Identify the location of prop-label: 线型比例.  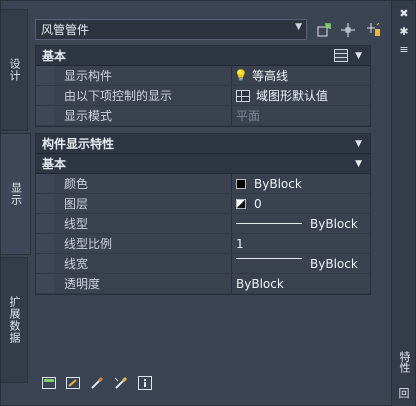
(134, 243).